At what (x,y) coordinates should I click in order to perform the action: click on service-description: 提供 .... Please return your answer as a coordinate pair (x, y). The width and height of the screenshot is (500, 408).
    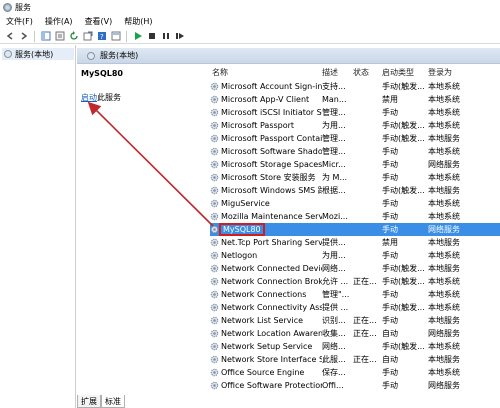
    Looking at the image, I should click on (335, 307).